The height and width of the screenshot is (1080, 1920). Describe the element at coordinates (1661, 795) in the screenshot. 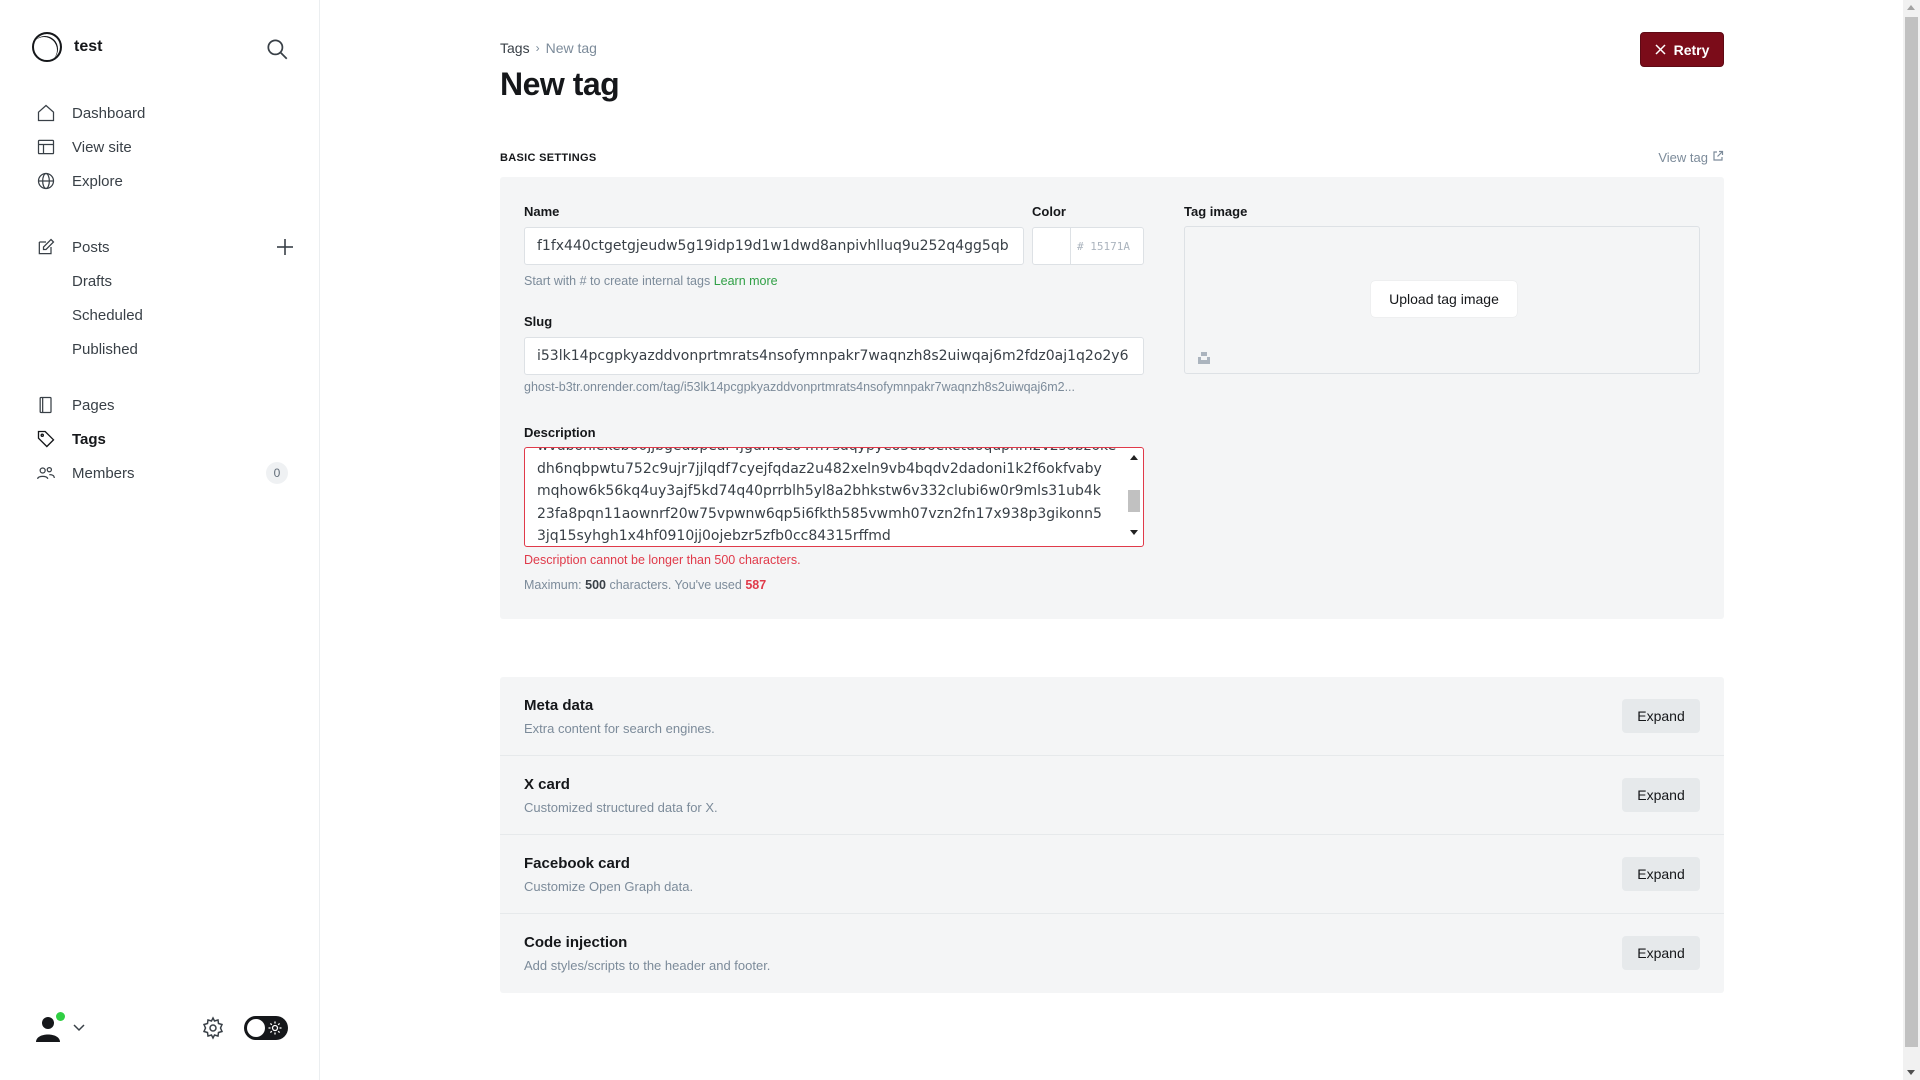

I see `expand-x-card-button: Expand` at that location.